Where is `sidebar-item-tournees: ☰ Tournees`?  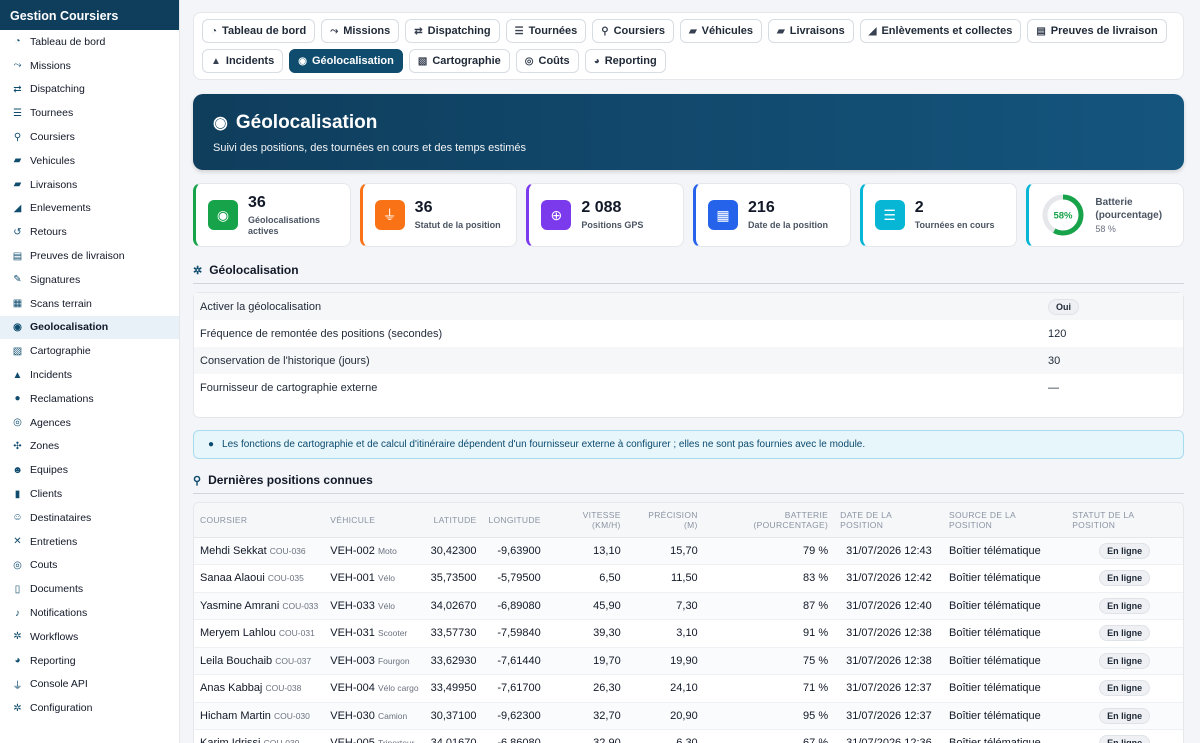
sidebar-item-tournees: ☰ Tournees is located at coordinates (89, 113).